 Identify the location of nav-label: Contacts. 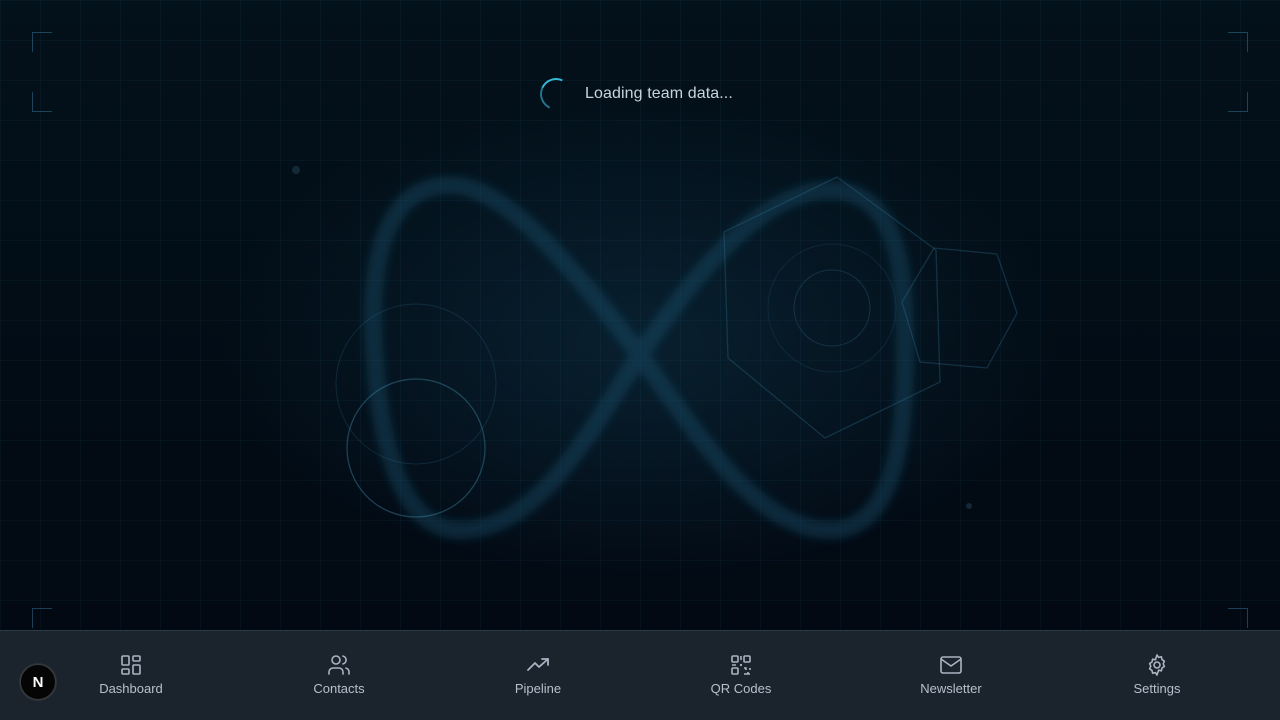
(339, 688).